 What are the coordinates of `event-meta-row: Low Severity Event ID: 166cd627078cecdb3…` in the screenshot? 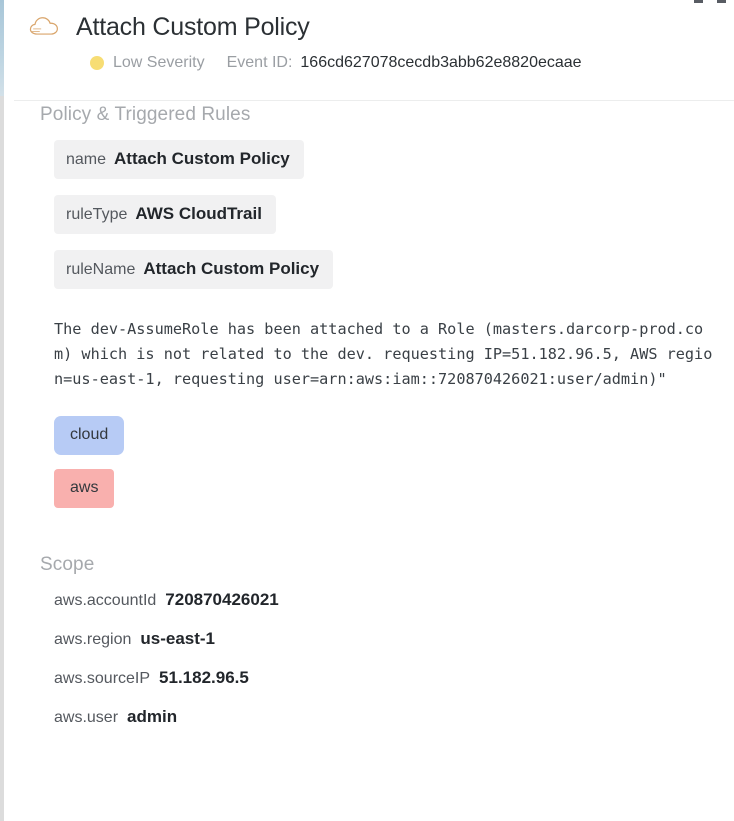 It's located at (365, 63).